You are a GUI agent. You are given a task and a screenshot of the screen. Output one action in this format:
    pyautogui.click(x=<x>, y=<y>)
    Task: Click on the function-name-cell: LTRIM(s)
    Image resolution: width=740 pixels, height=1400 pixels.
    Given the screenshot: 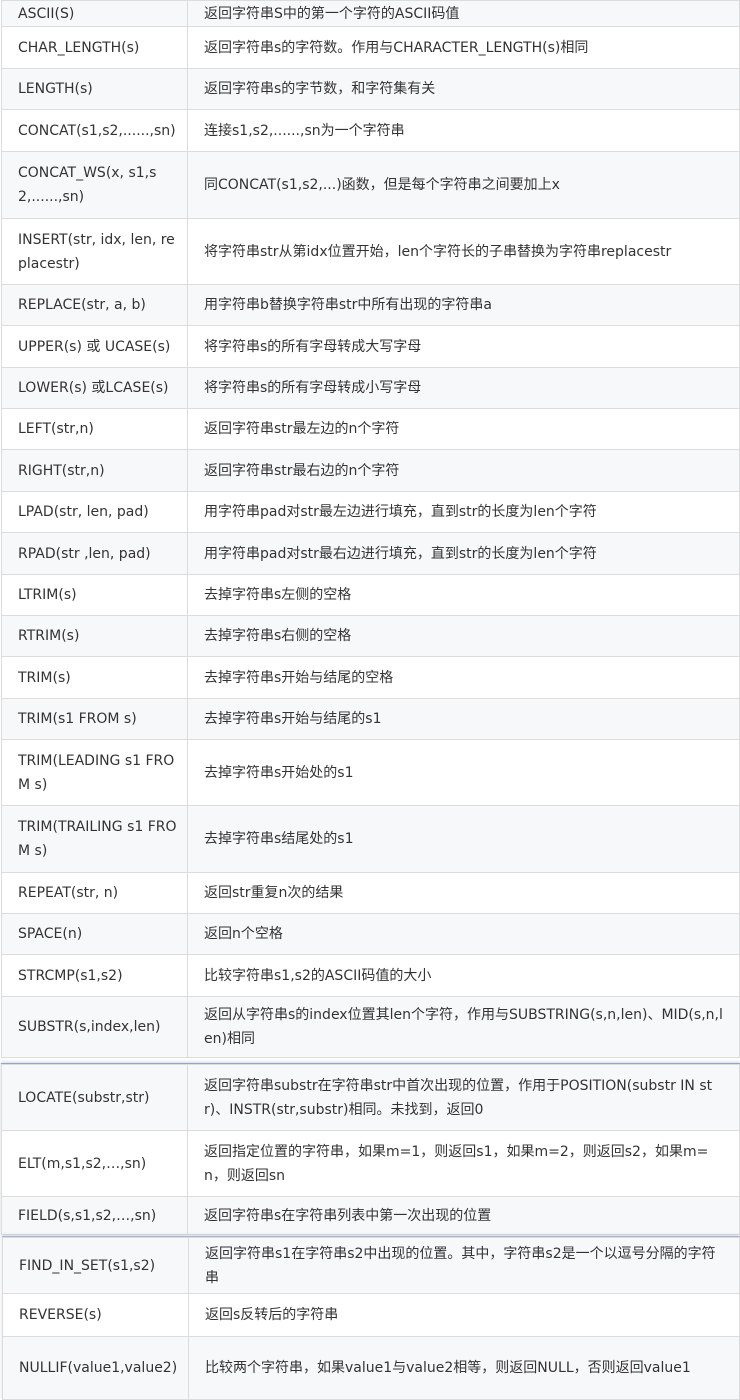 What is the action you would take?
    pyautogui.click(x=94, y=595)
    